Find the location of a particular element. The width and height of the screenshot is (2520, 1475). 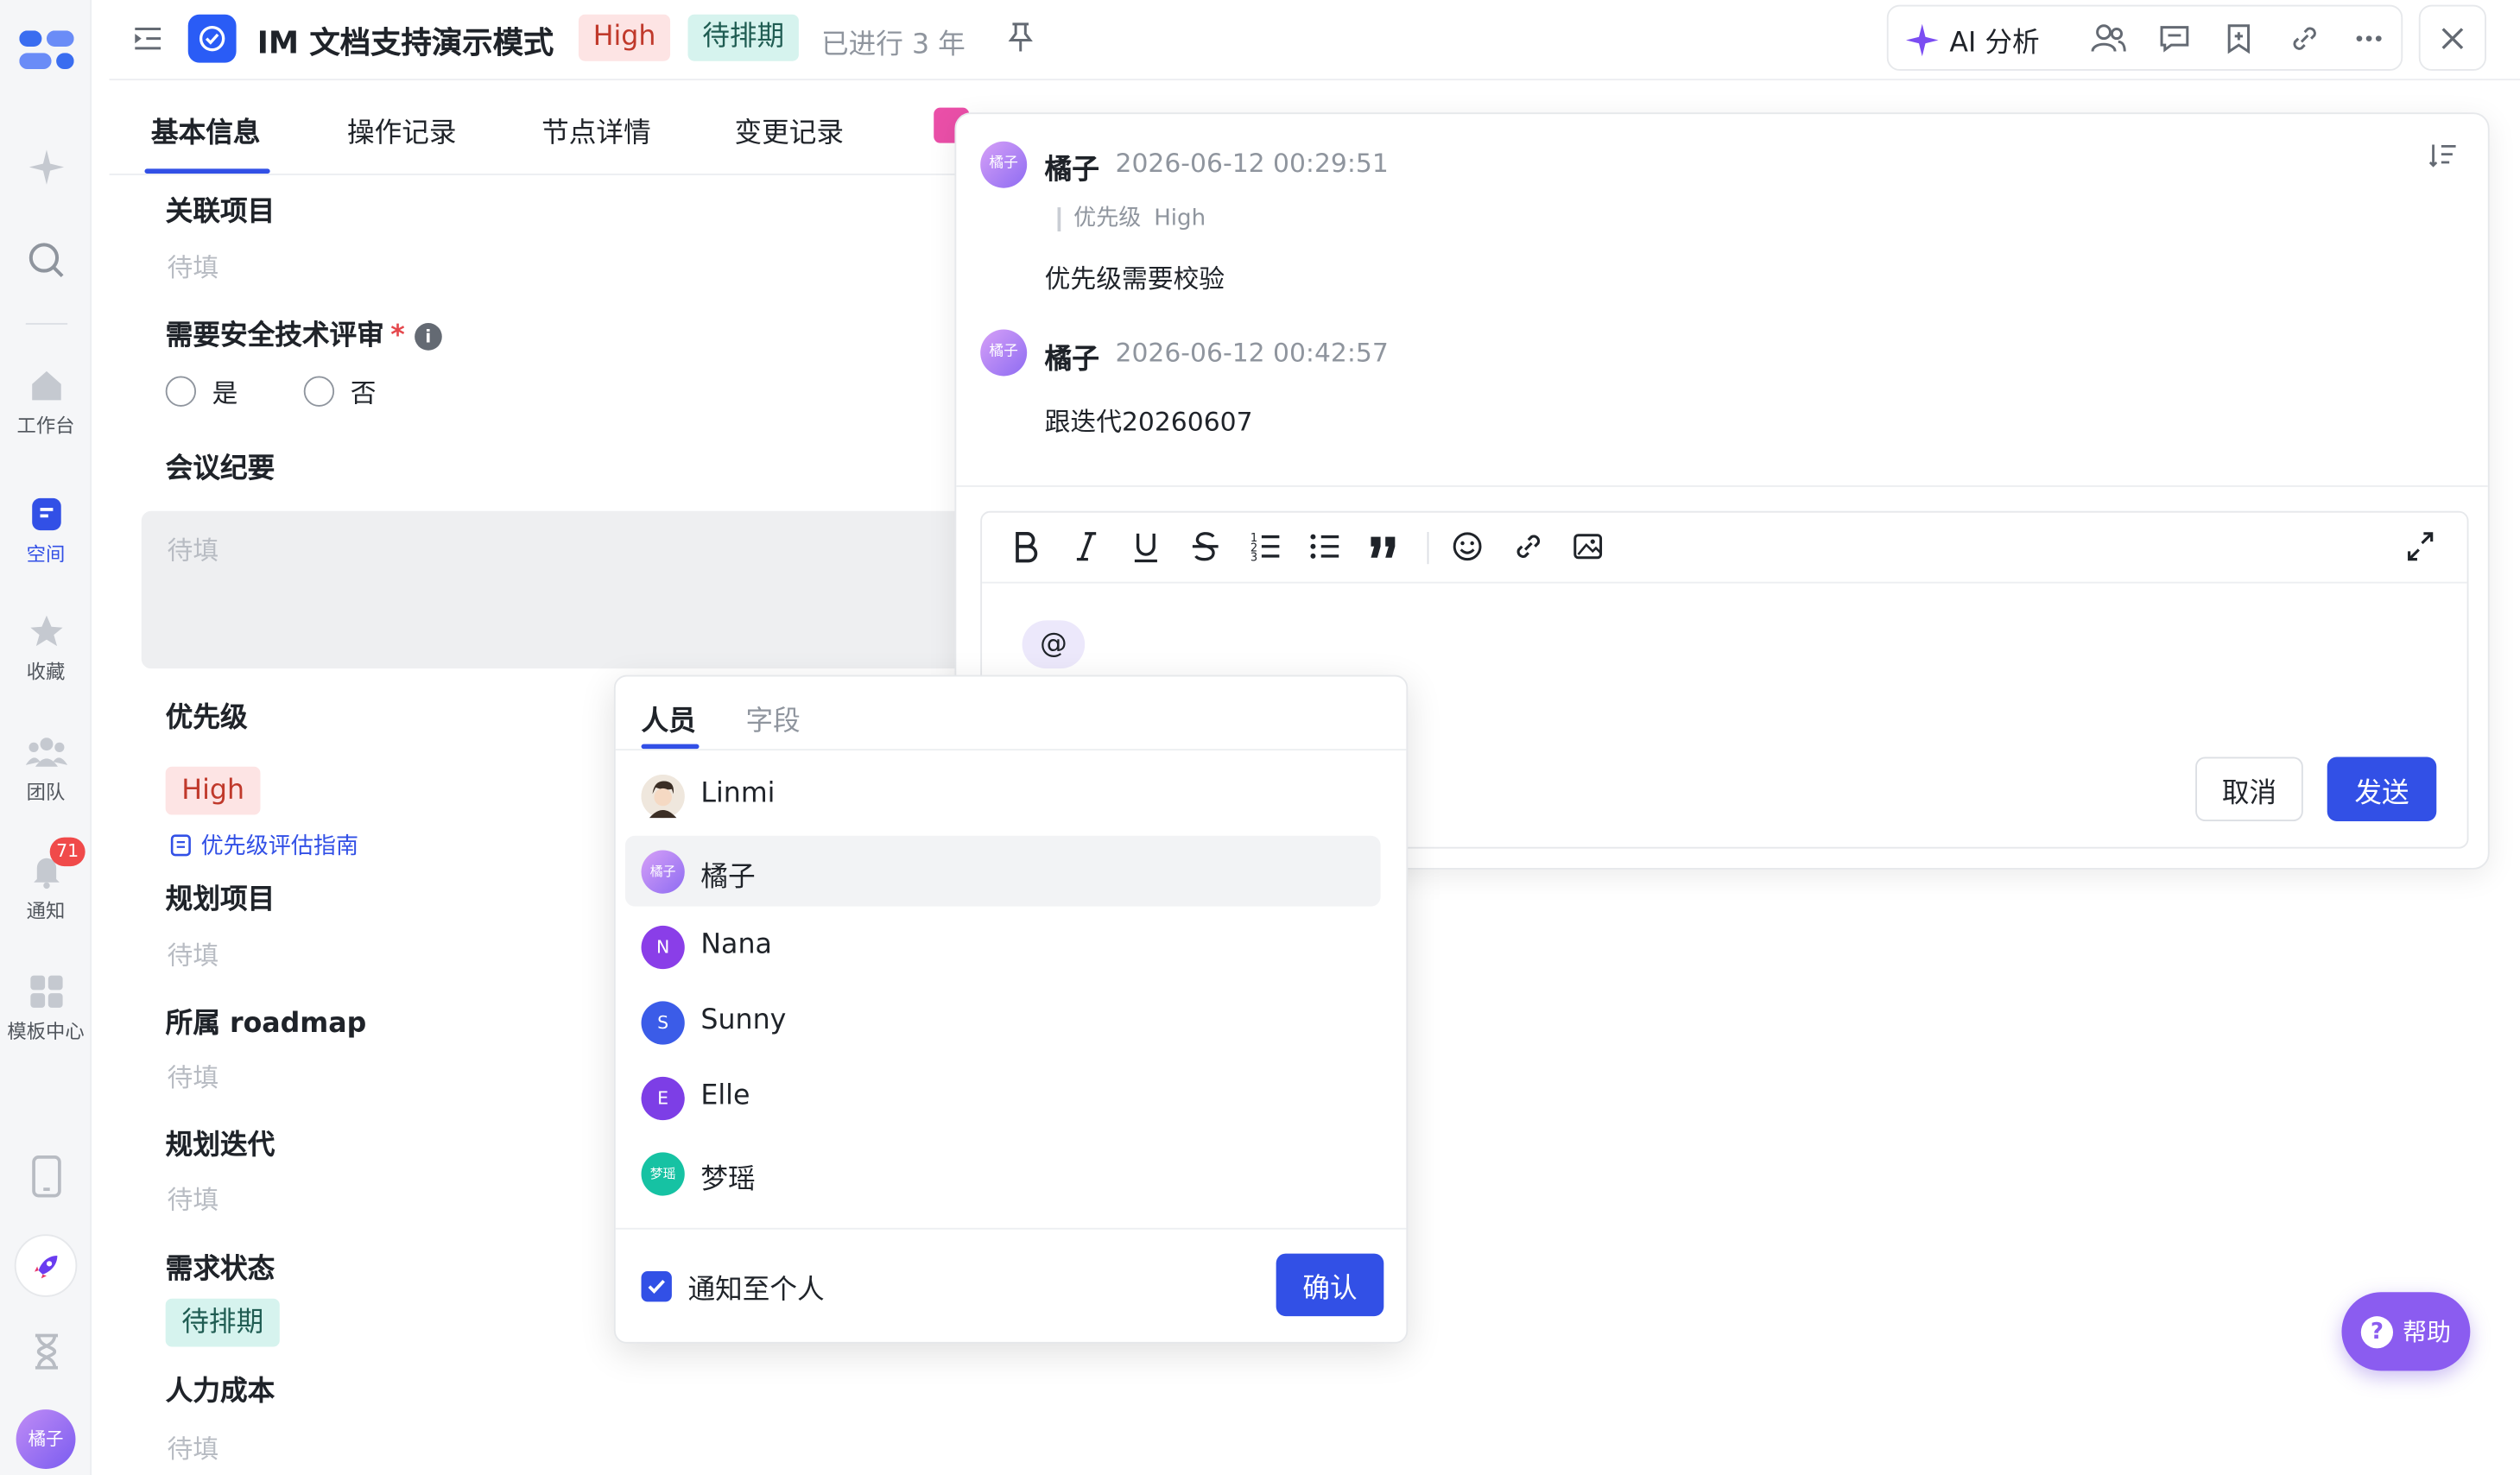

close-icon is located at coordinates (2452, 38).